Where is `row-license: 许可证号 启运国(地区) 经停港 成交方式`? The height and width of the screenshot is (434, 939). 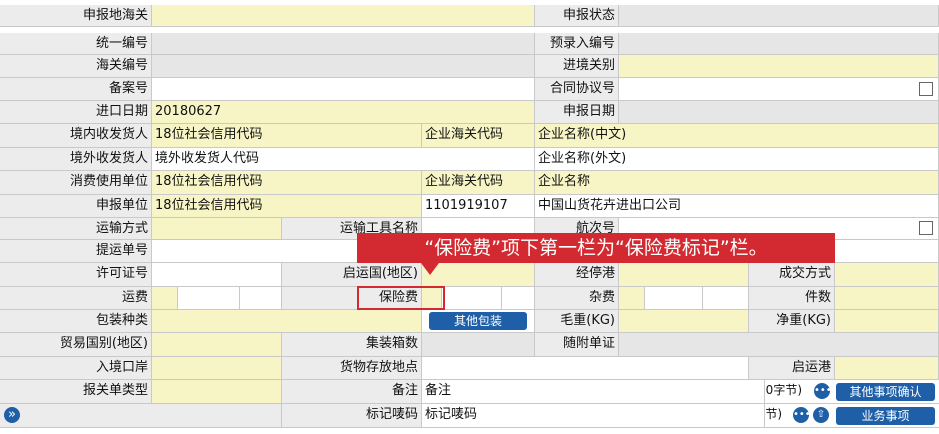 row-license: 许可证号 启运国(地区) 经停港 成交方式 is located at coordinates (469, 275).